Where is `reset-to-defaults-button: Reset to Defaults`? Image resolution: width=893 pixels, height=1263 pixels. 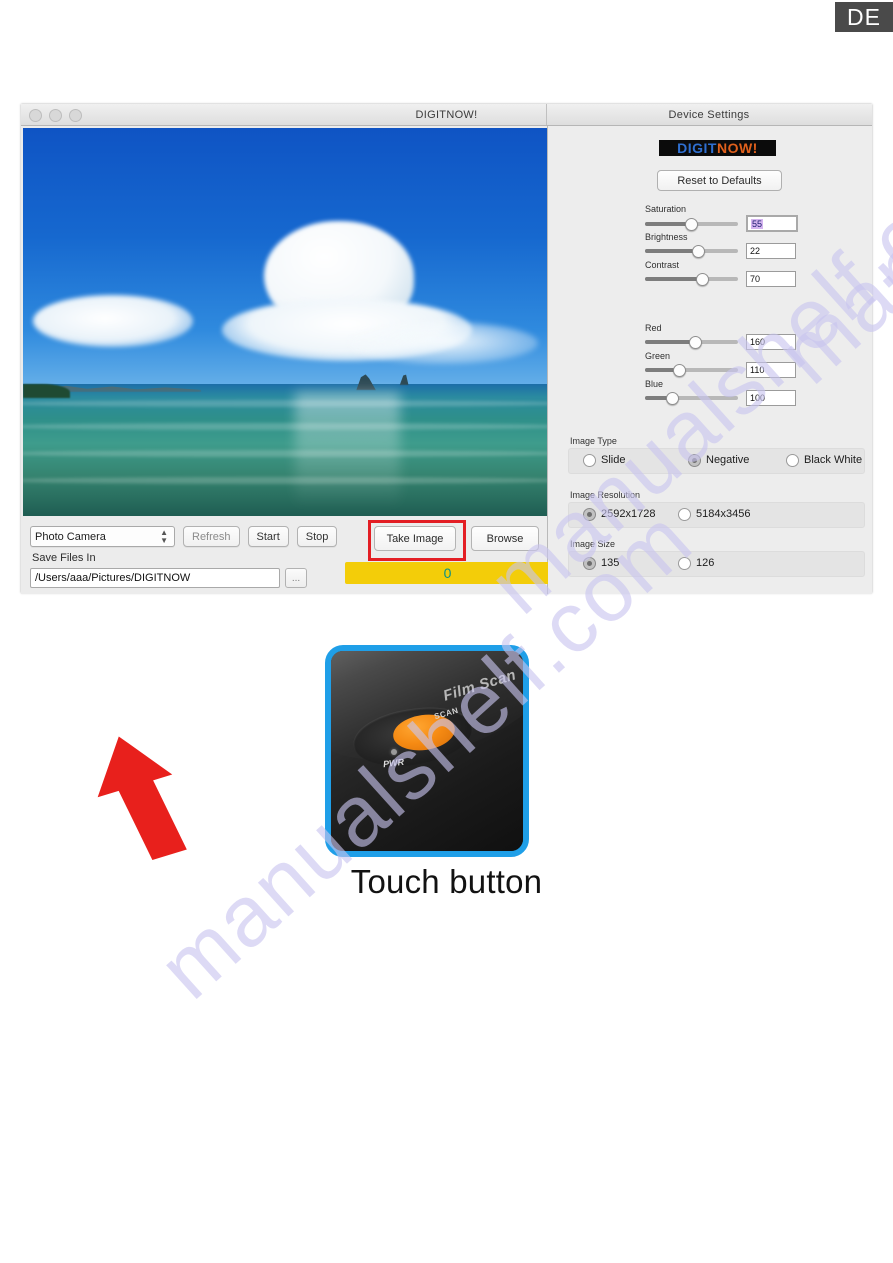 reset-to-defaults-button: Reset to Defaults is located at coordinates (719, 180).